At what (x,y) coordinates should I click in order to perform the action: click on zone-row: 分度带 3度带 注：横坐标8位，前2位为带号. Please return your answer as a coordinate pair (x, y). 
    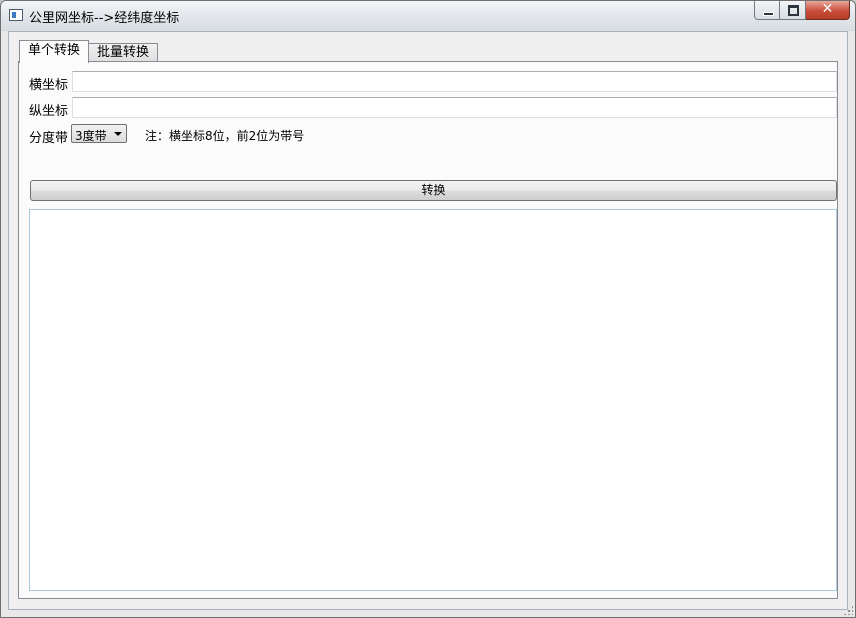
    Looking at the image, I should click on (433, 135).